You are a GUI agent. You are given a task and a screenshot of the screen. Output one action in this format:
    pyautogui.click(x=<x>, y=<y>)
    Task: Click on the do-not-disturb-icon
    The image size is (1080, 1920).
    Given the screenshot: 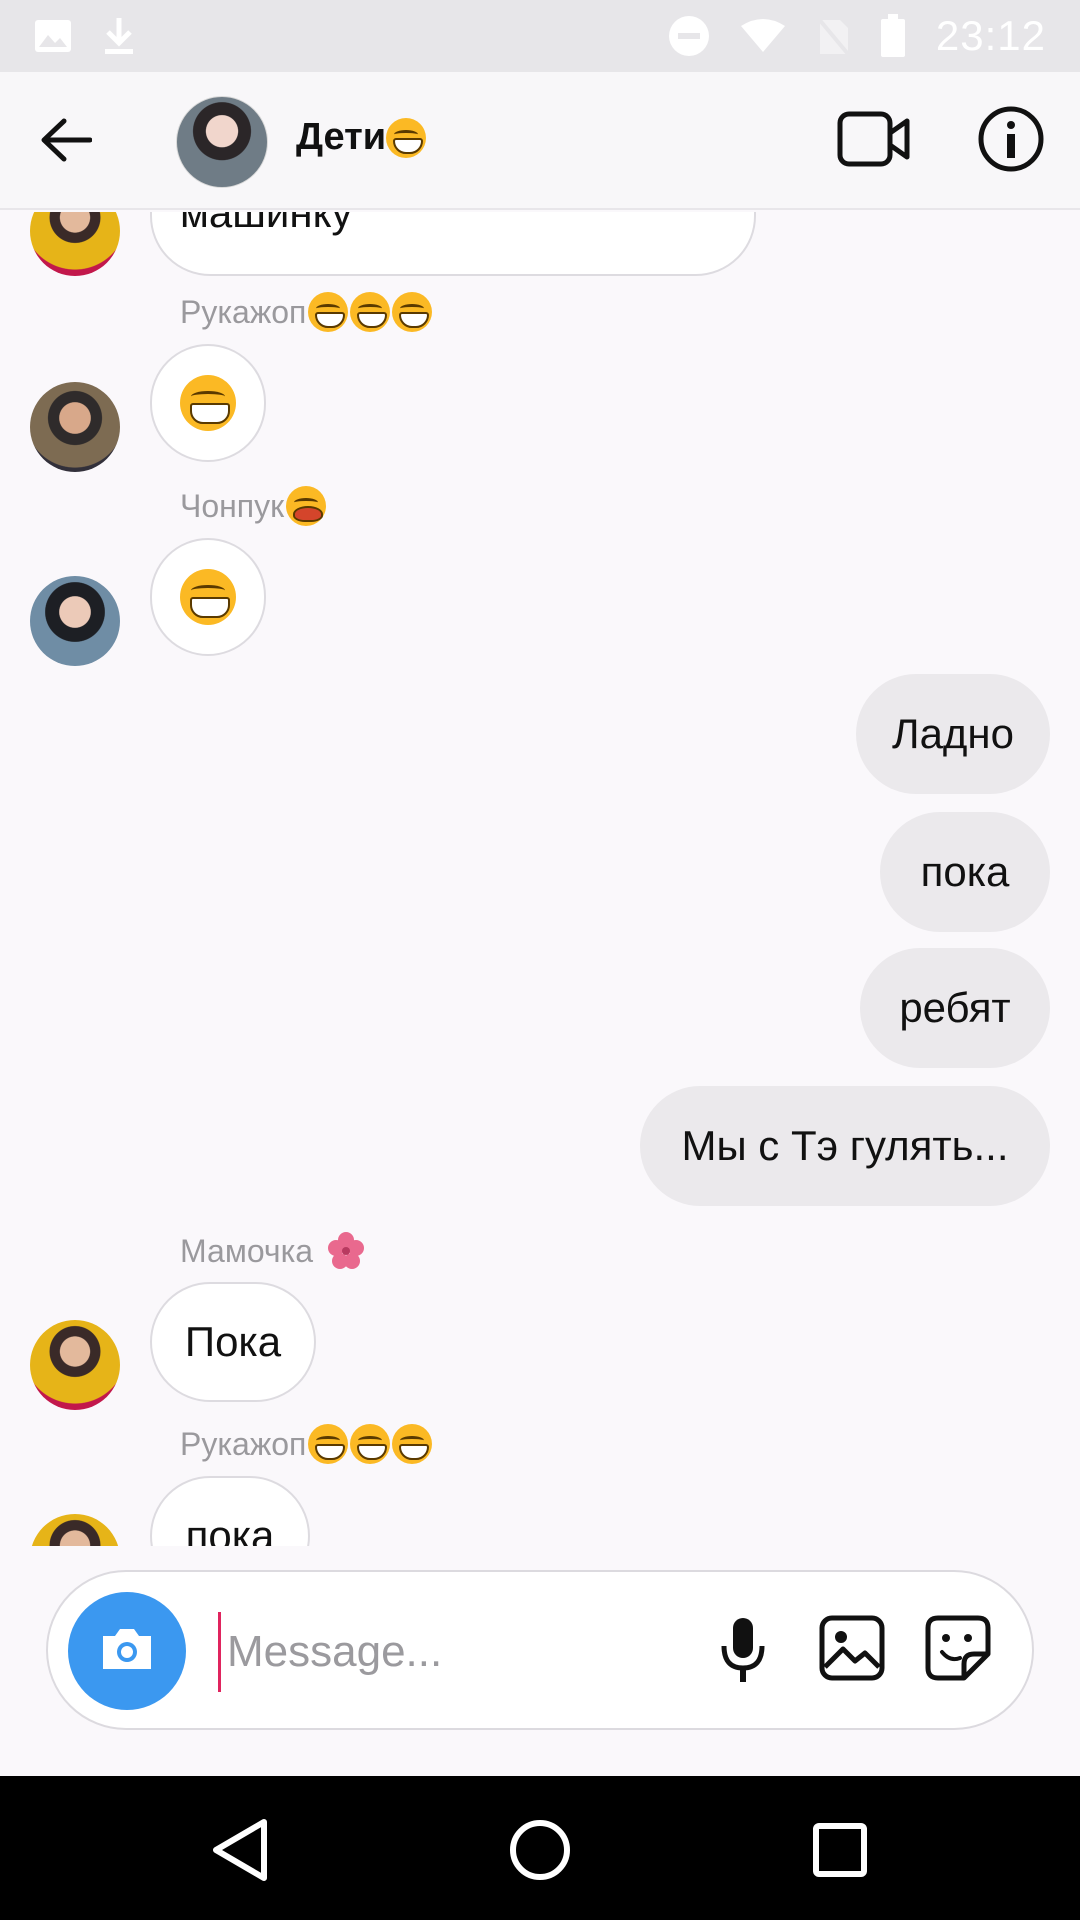 What is the action you would take?
    pyautogui.click(x=689, y=36)
    